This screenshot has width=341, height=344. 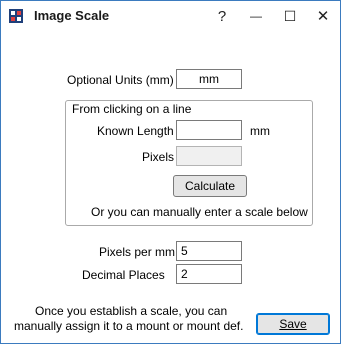 I want to click on units-label: Optional Units (mm), so click(x=120, y=80).